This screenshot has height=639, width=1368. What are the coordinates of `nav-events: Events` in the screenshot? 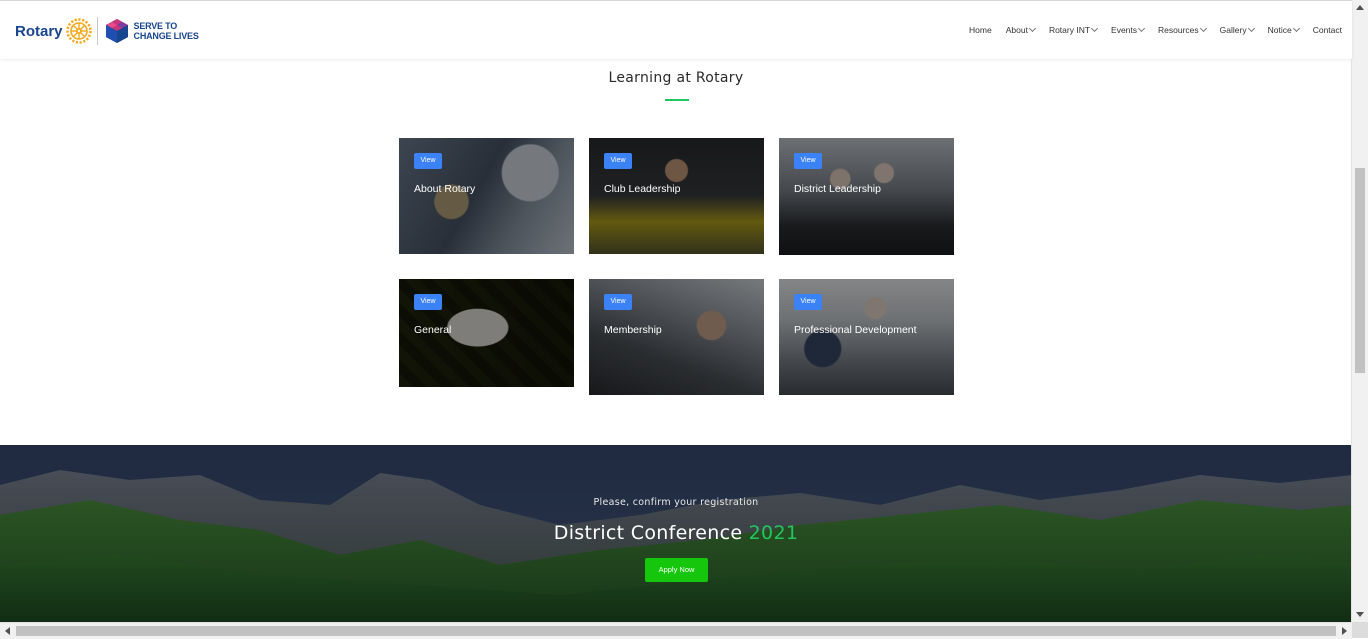 It's located at (1128, 29).